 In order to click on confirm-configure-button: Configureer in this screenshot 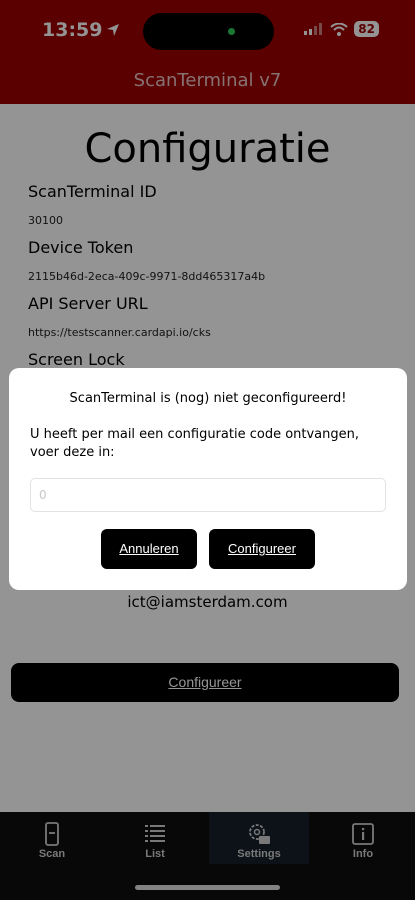, I will do `click(262, 549)`.